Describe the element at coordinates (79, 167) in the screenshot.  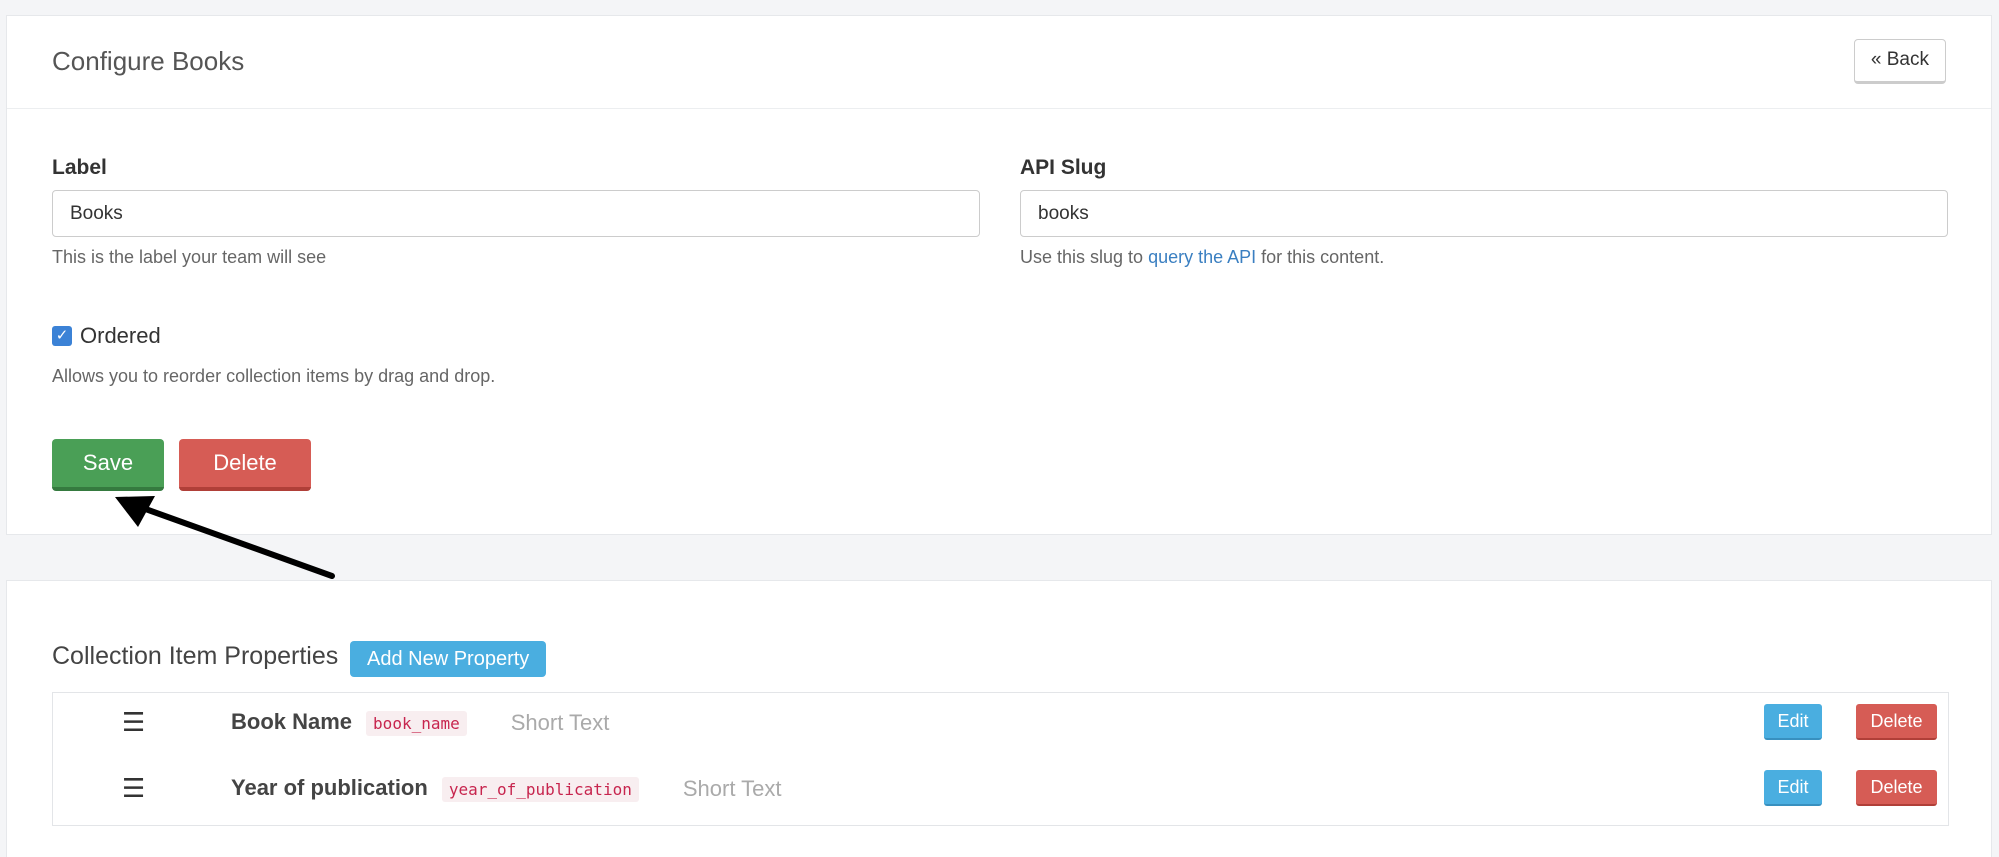
I see `label-field-label: Label` at that location.